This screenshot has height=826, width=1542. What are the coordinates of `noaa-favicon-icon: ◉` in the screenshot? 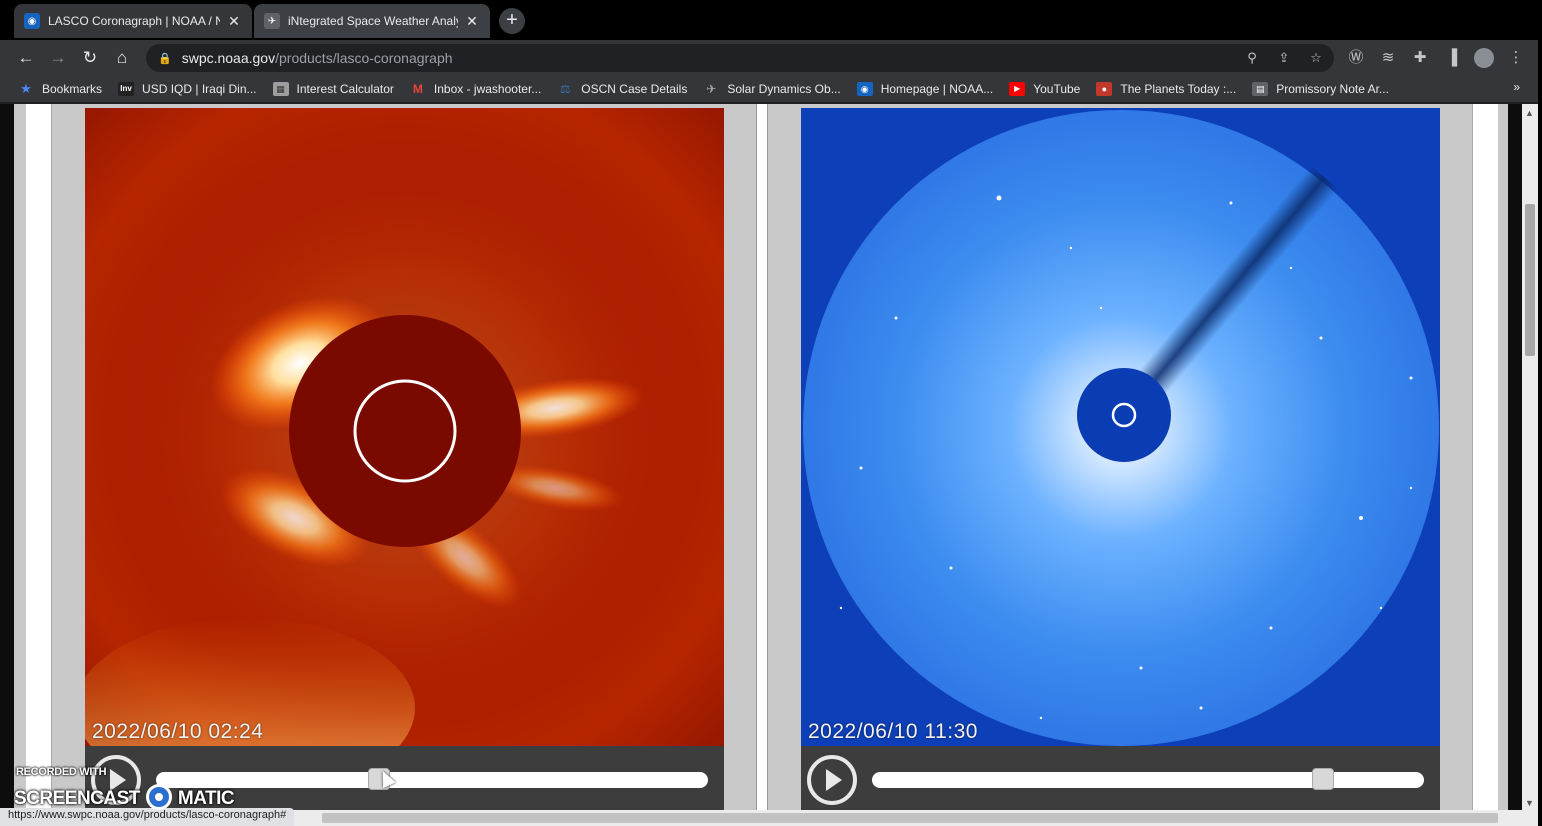 It's located at (32, 21).